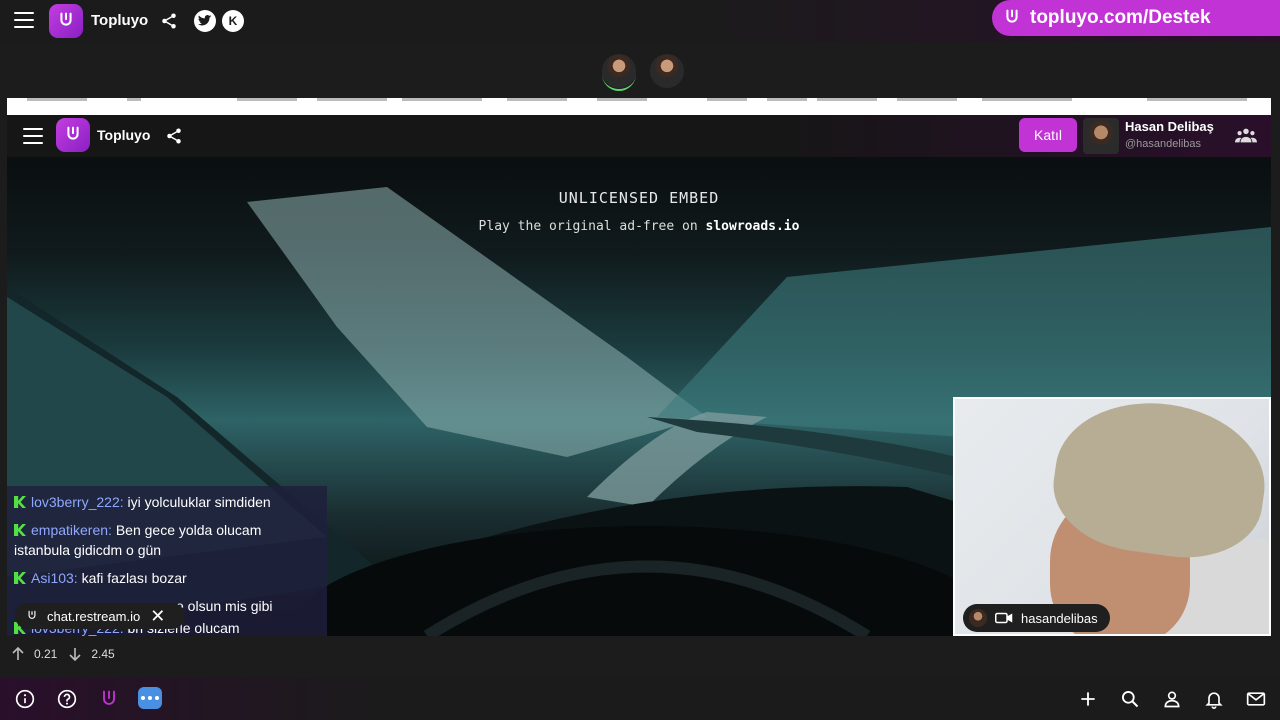  Describe the element at coordinates (640, 21) in the screenshot. I see `top-bar: Topluyo K topluyo.com/Destek` at that location.